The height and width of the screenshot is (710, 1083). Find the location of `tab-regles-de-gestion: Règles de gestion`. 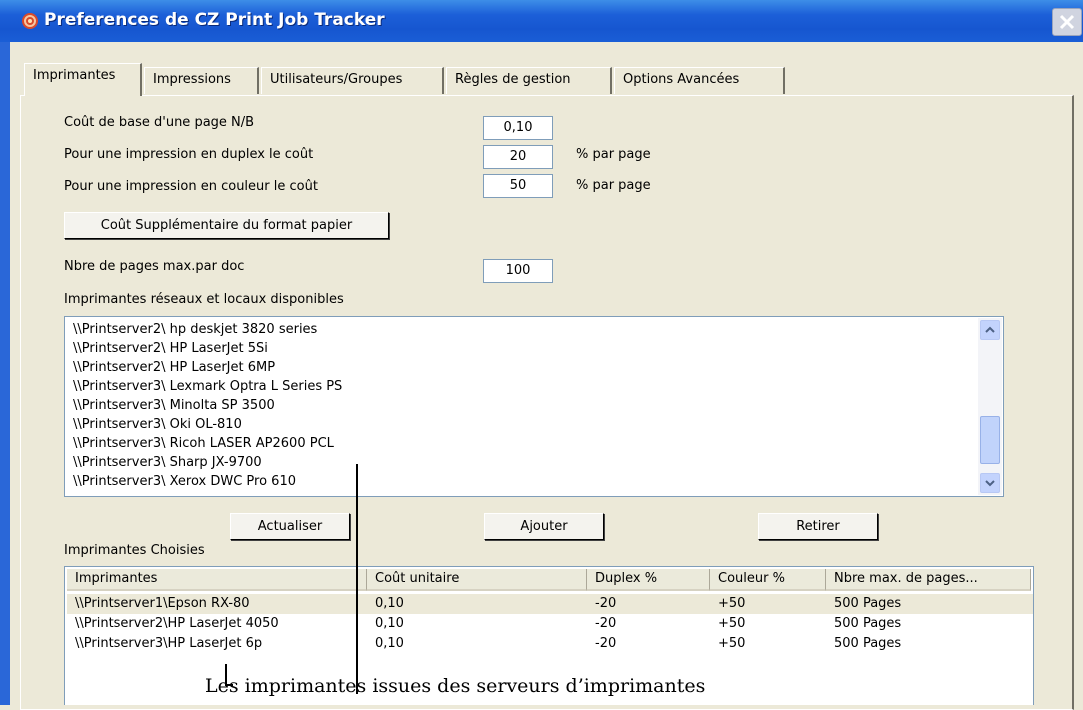

tab-regles-de-gestion: Règles de gestion is located at coordinates (529, 80).